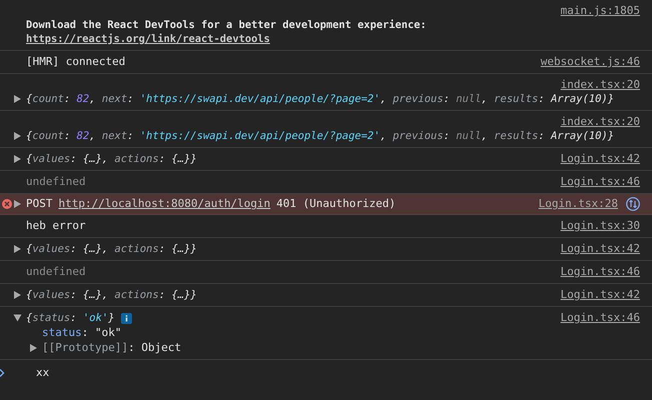 The image size is (652, 400). Describe the element at coordinates (590, 62) in the screenshot. I see `source-link: websocket.js:46` at that location.